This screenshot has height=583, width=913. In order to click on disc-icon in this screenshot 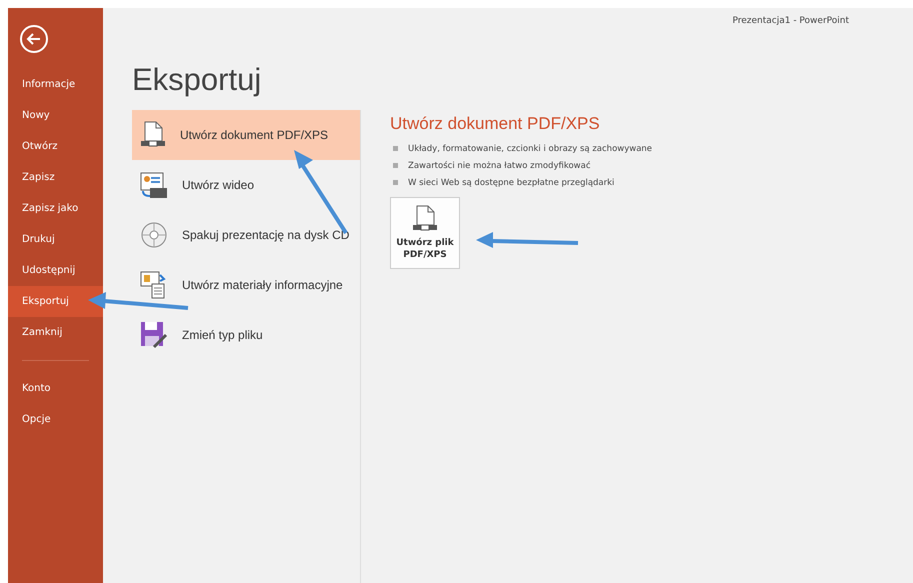, I will do `click(154, 235)`.